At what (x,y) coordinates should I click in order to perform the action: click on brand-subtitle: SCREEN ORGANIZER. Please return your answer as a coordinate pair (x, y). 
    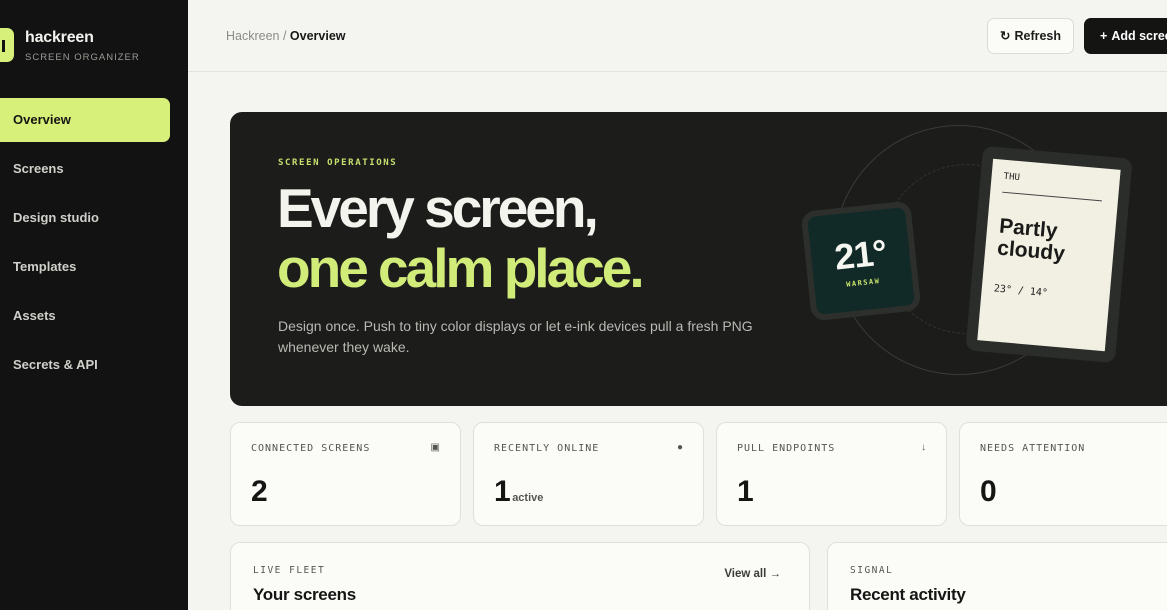
    Looking at the image, I should click on (82, 57).